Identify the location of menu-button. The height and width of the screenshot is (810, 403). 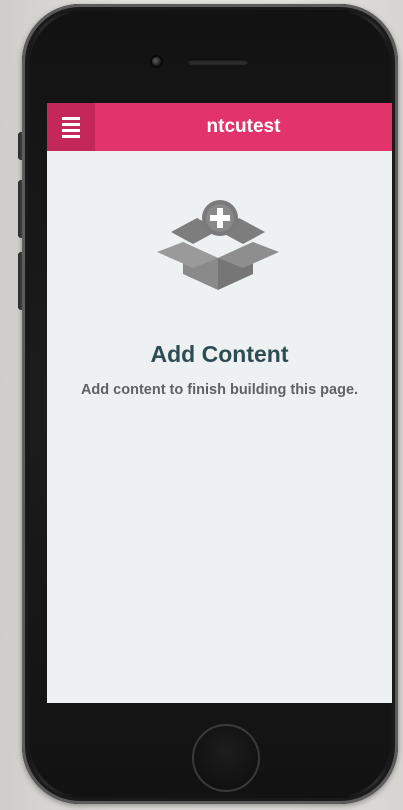
(71, 127).